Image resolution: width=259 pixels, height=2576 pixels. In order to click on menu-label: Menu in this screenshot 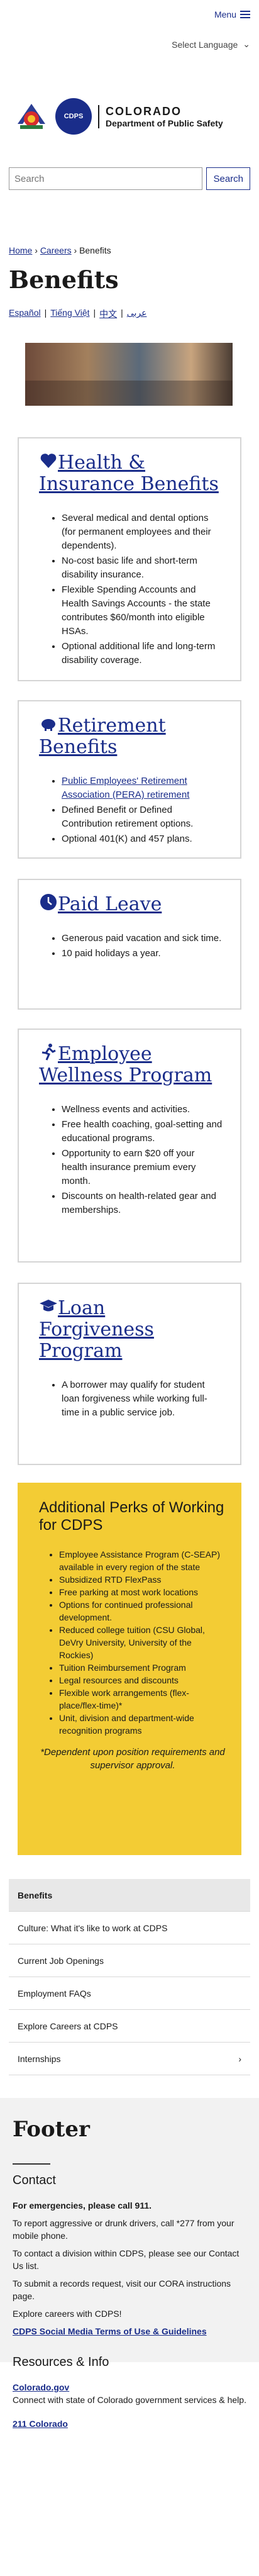, I will do `click(225, 14)`.